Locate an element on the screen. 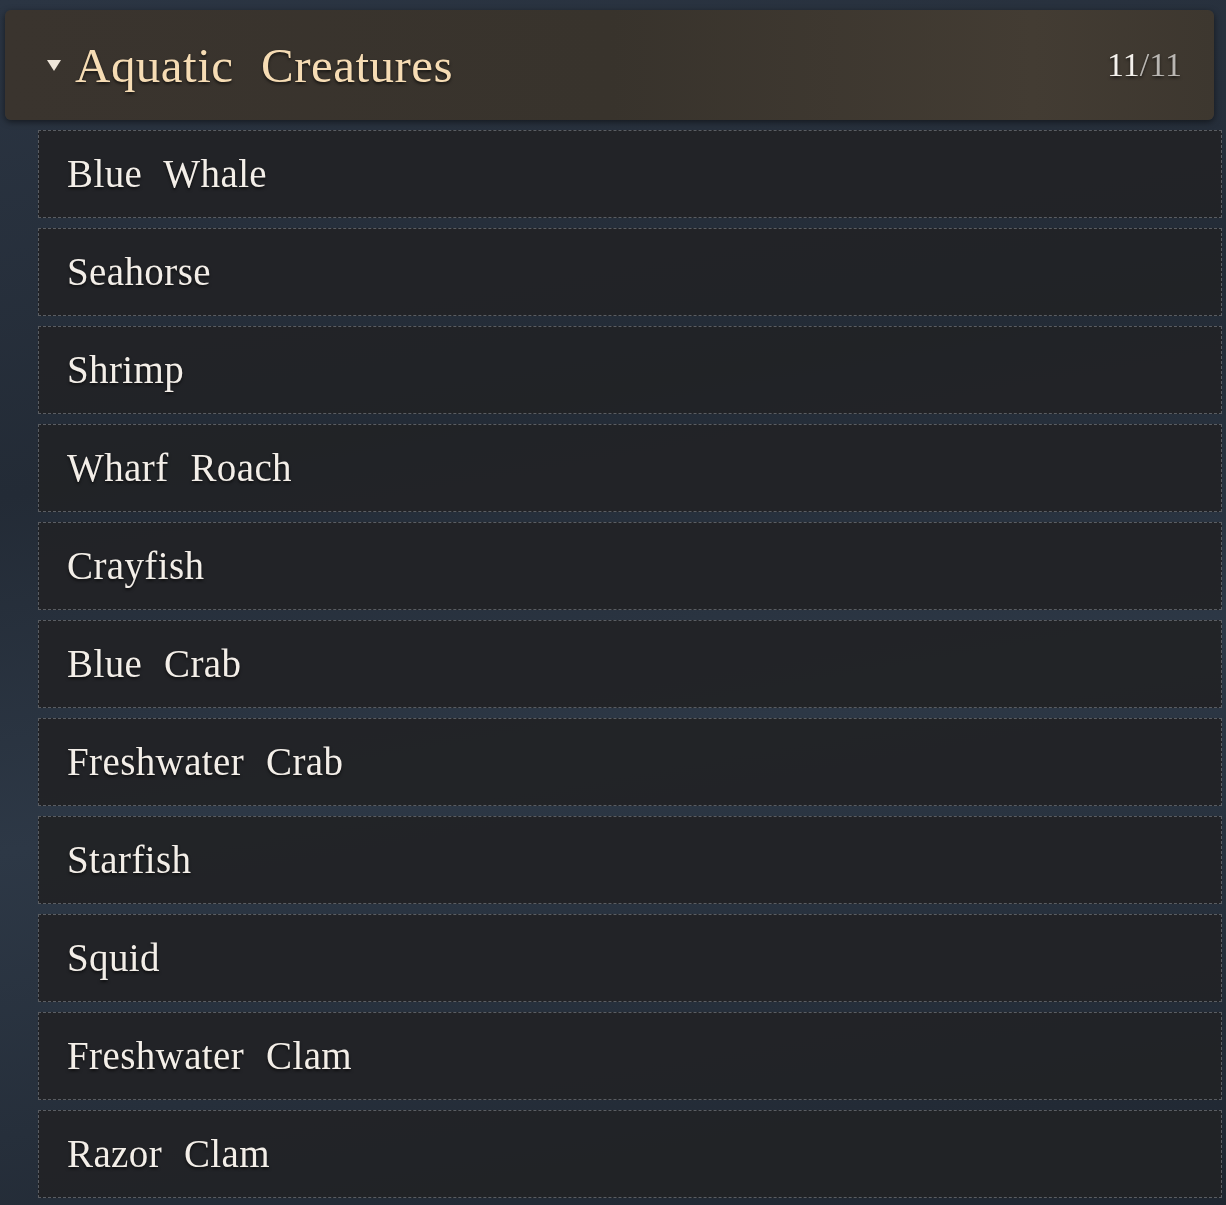 The image size is (1226, 1205). category-title: Aquatic Creatures is located at coordinates (264, 65).